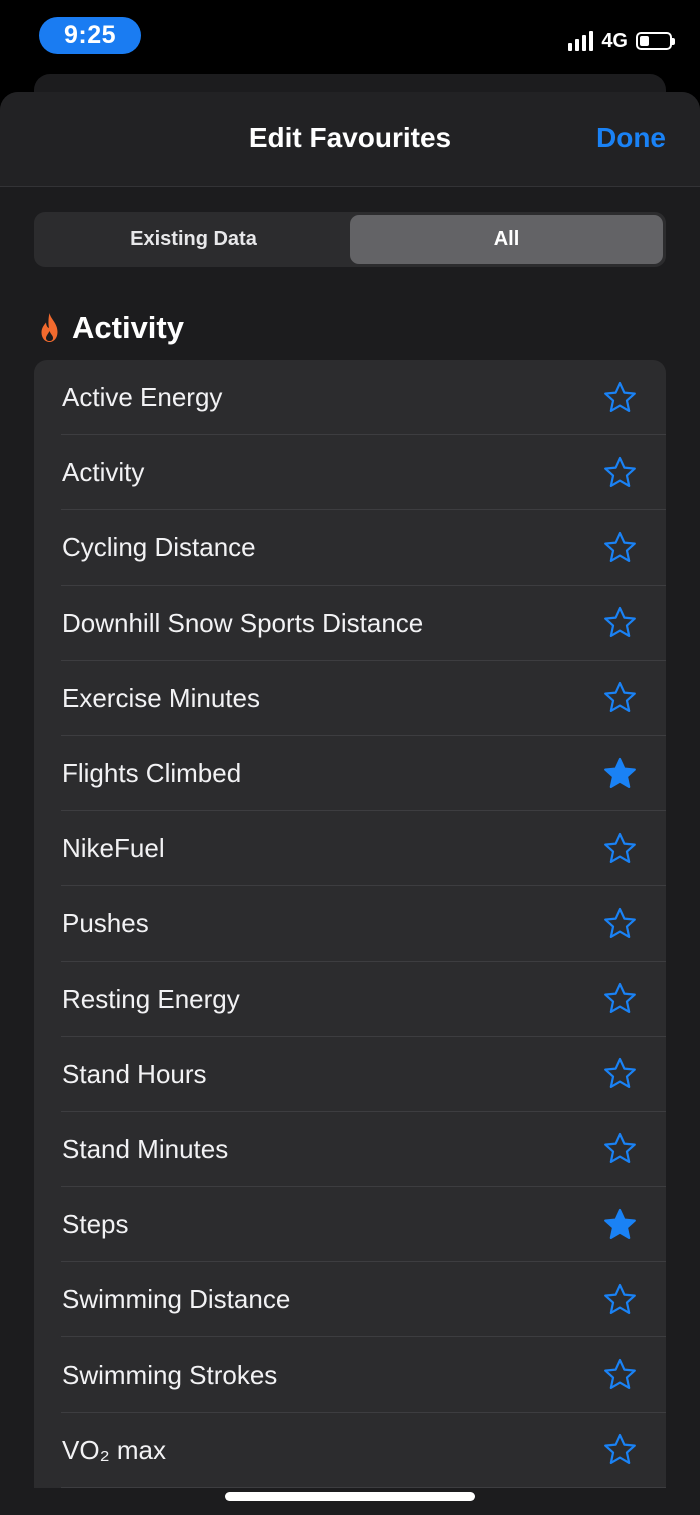 This screenshot has height=1515, width=700. Describe the element at coordinates (350, 548) in the screenshot. I see `list-item: Cycling Distance` at that location.